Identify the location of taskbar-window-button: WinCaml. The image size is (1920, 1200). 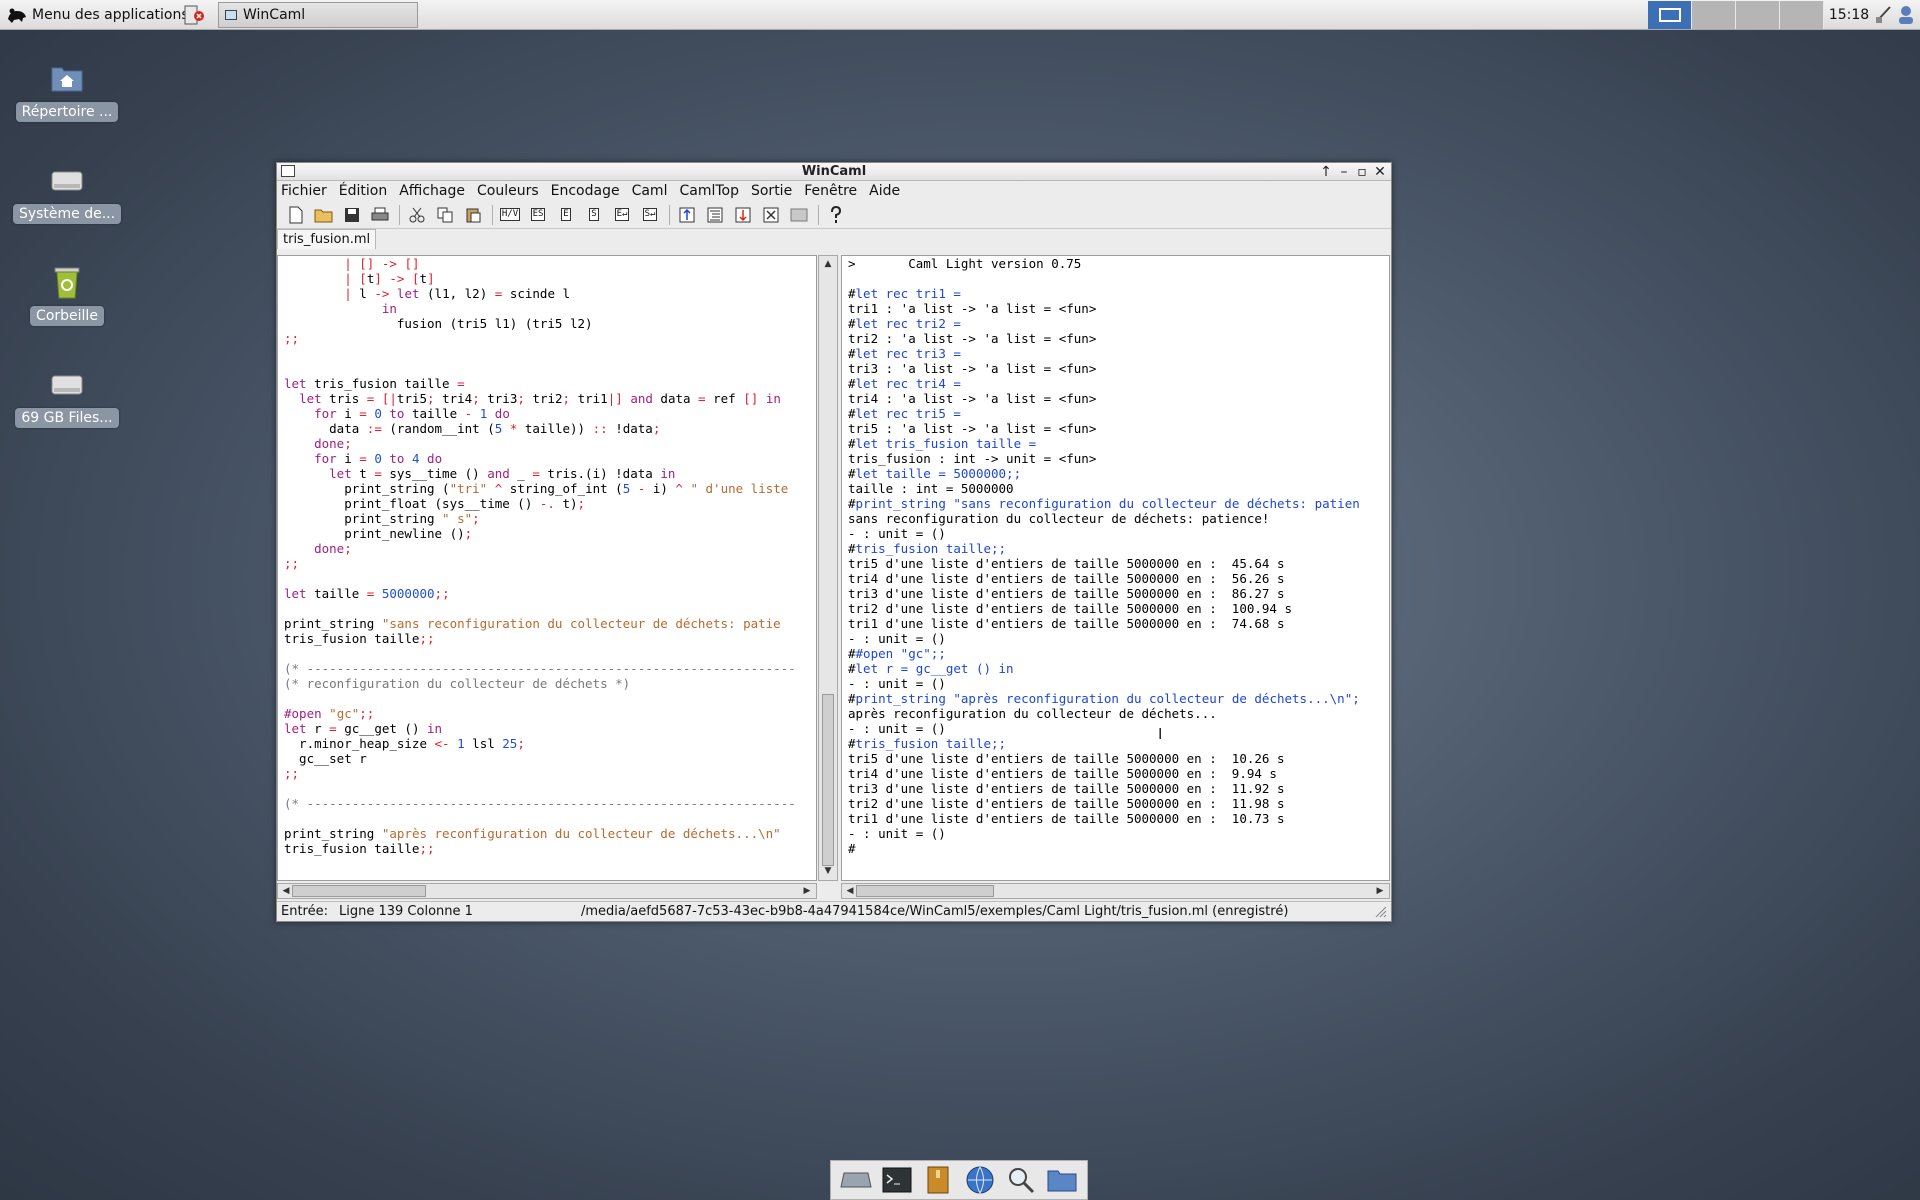
(318, 15).